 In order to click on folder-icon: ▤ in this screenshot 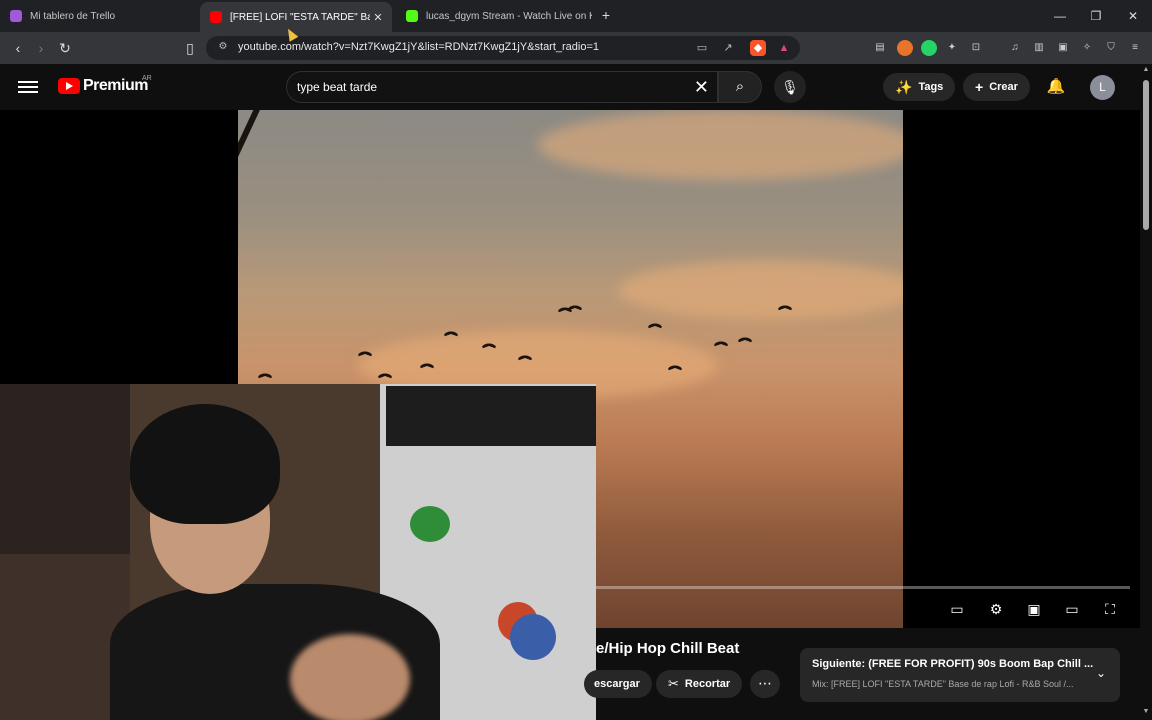, I will do `click(880, 48)`.